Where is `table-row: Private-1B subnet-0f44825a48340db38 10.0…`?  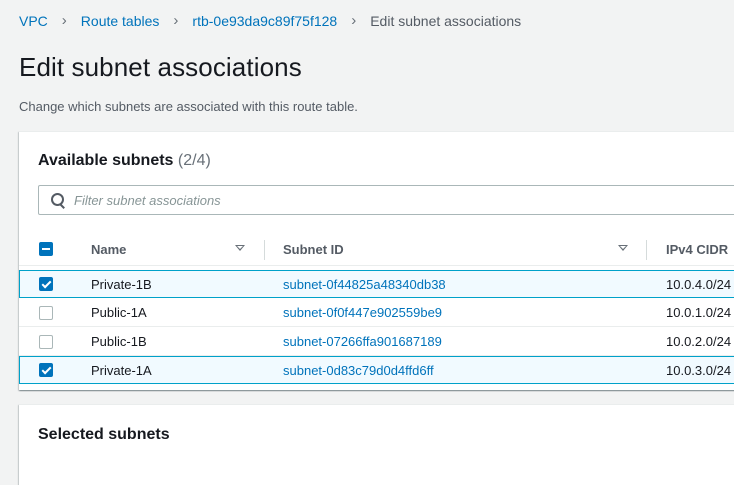 table-row: Private-1B subnet-0f44825a48340db38 10.0… is located at coordinates (376, 284).